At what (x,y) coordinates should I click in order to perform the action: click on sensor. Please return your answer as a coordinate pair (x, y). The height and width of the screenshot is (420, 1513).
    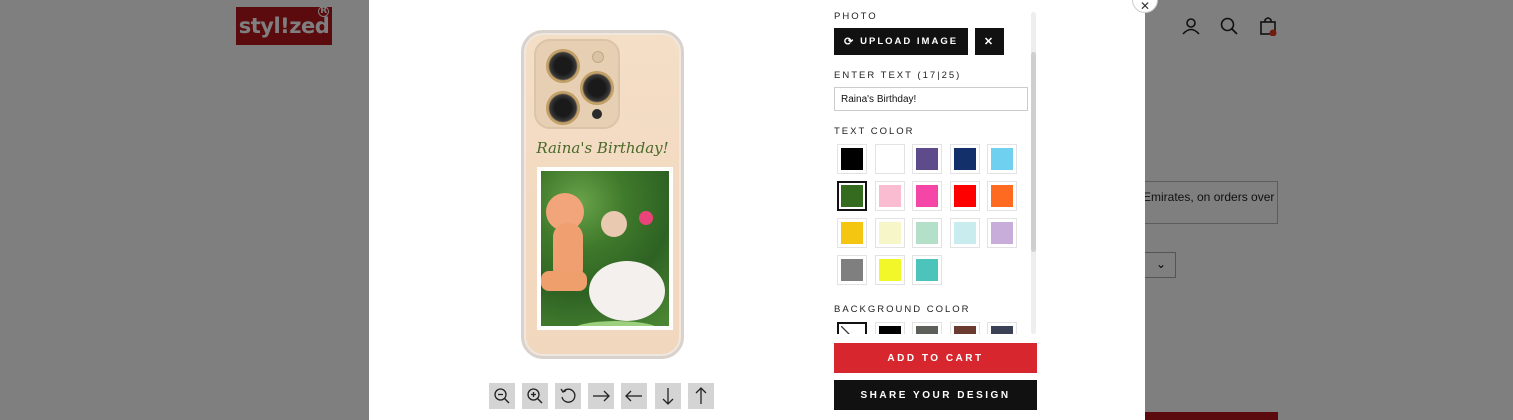
    Looking at the image, I should click on (597, 114).